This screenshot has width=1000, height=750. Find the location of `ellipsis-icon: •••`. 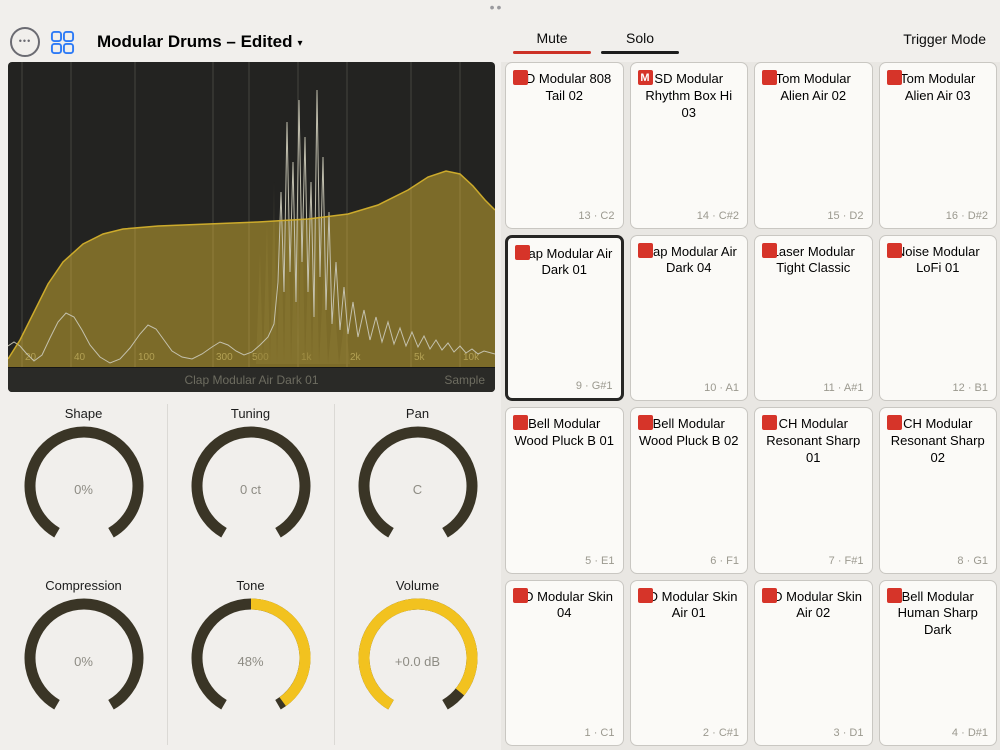

ellipsis-icon: ••• is located at coordinates (25, 40).